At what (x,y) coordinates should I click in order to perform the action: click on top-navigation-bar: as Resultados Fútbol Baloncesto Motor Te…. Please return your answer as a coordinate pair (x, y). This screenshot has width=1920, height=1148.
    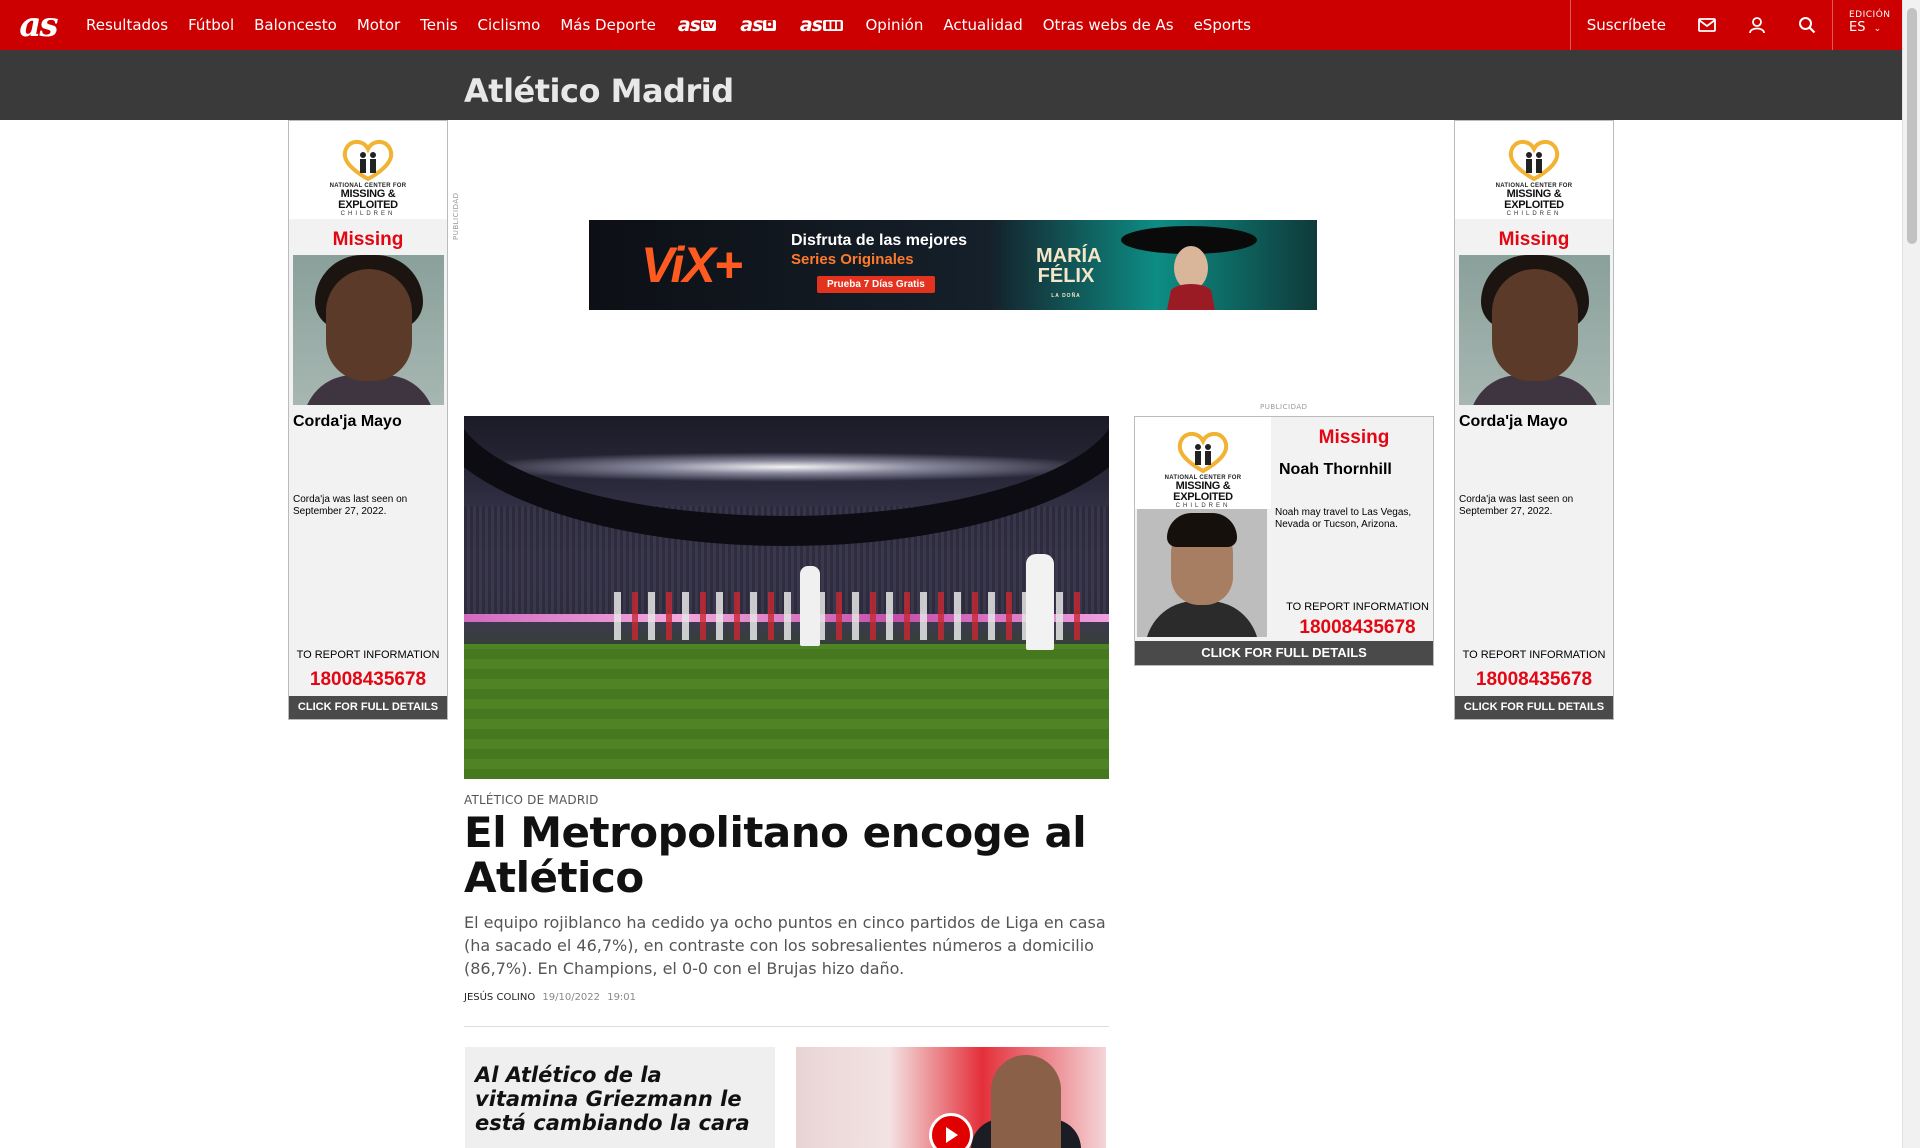
    Looking at the image, I should click on (951, 25).